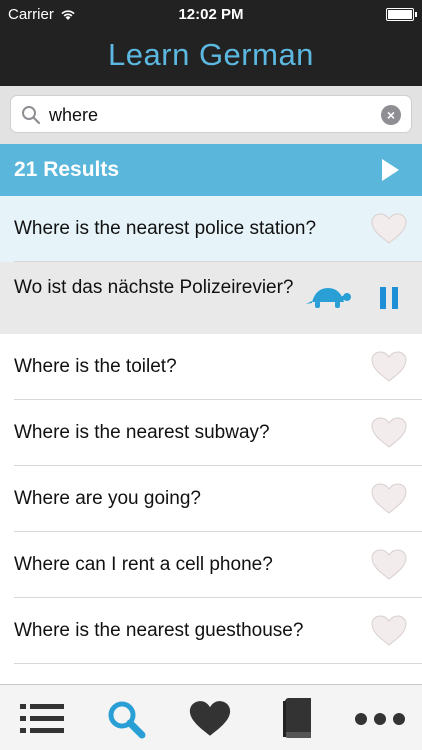 This screenshot has height=750, width=422. I want to click on page-title: Learn German, so click(211, 54).